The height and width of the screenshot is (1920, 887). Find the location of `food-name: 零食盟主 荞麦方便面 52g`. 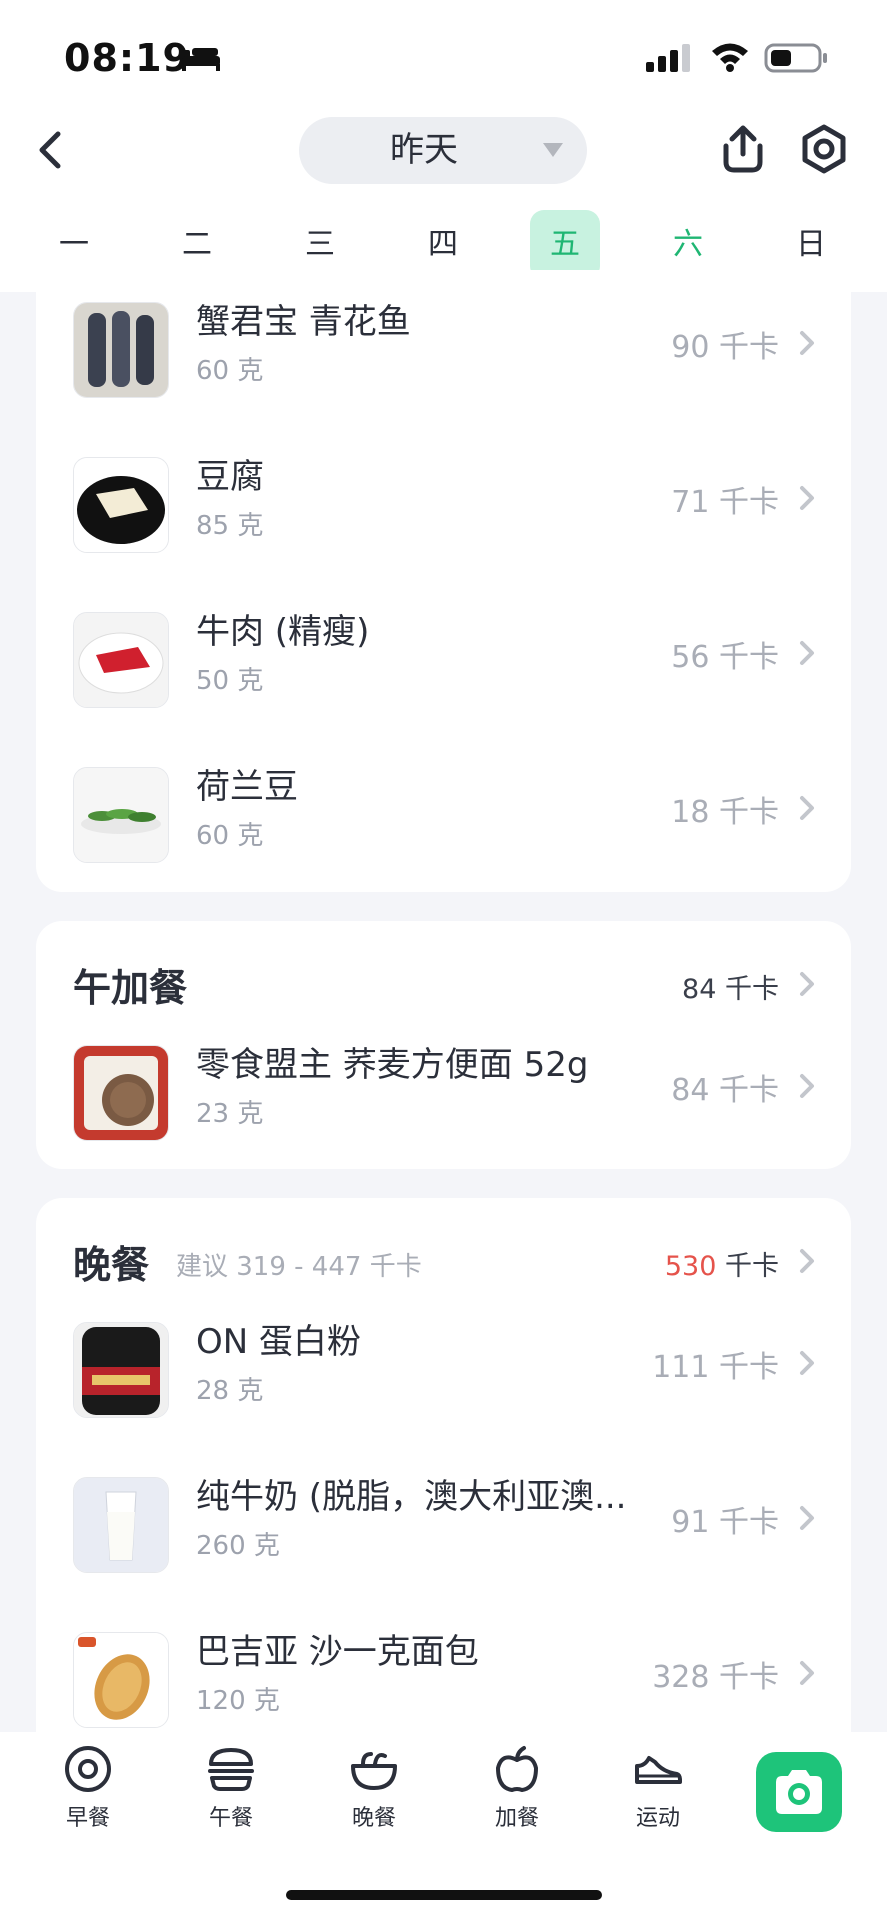

food-name: 零食盟主 荞麦方便面 52g is located at coordinates (392, 1065).